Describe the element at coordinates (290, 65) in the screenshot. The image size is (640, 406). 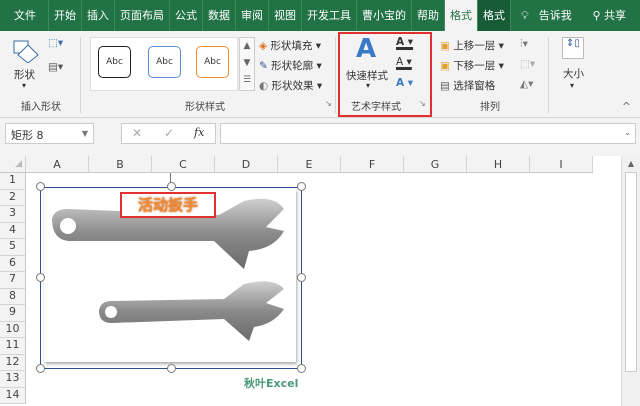
I see `shape-outline-button: ✎ 形状轮廓 ▾` at that location.